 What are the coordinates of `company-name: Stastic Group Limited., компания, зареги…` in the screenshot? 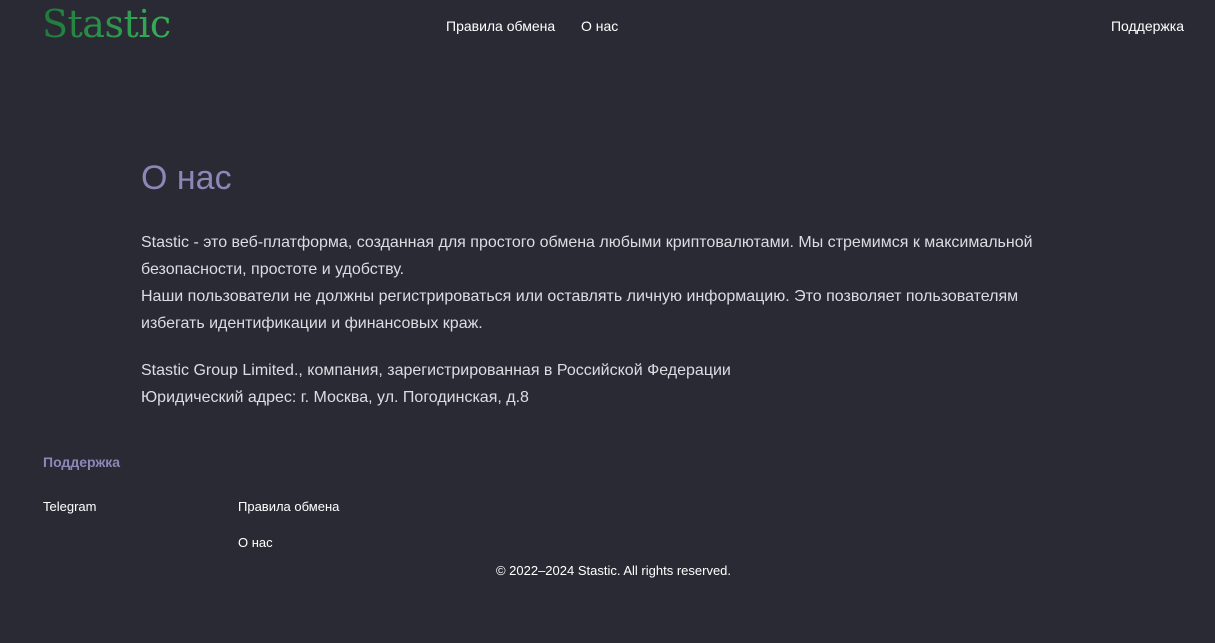 It's located at (436, 370).